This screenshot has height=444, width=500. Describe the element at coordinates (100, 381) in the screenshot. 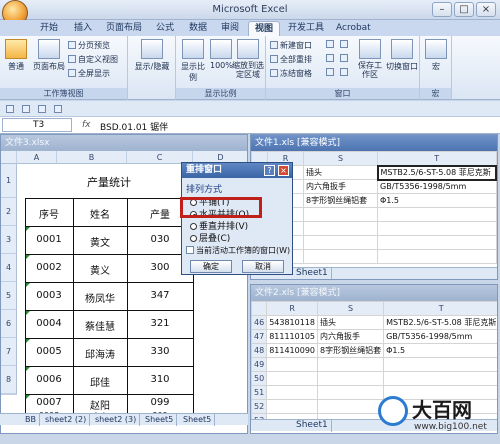

I see `cell-name: 邱佳` at that location.